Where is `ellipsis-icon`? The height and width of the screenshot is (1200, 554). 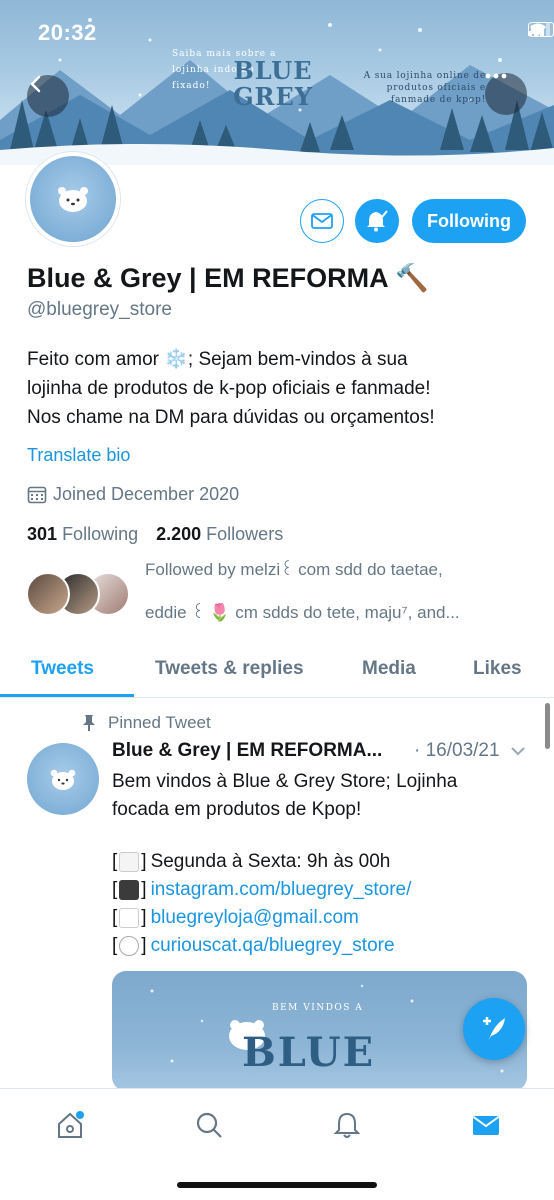
ellipsis-icon is located at coordinates (496, 76).